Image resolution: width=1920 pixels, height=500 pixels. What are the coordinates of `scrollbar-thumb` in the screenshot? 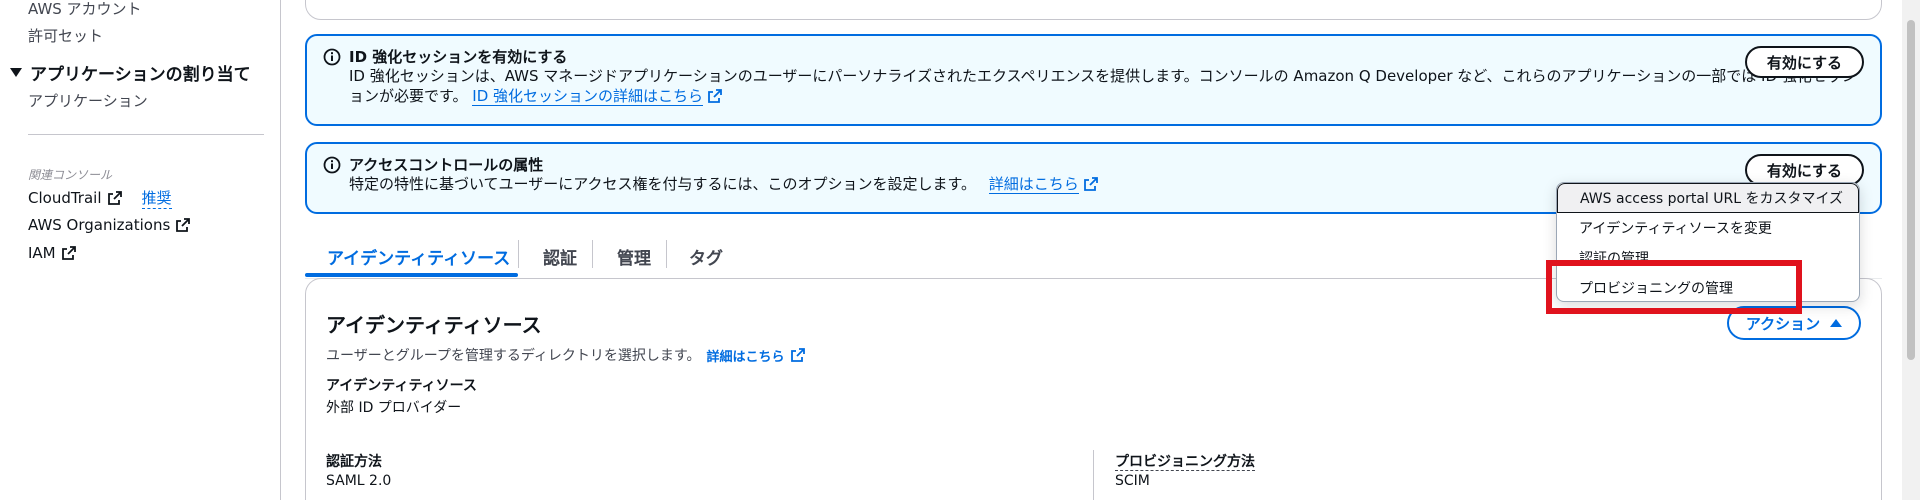 It's located at (1911, 190).